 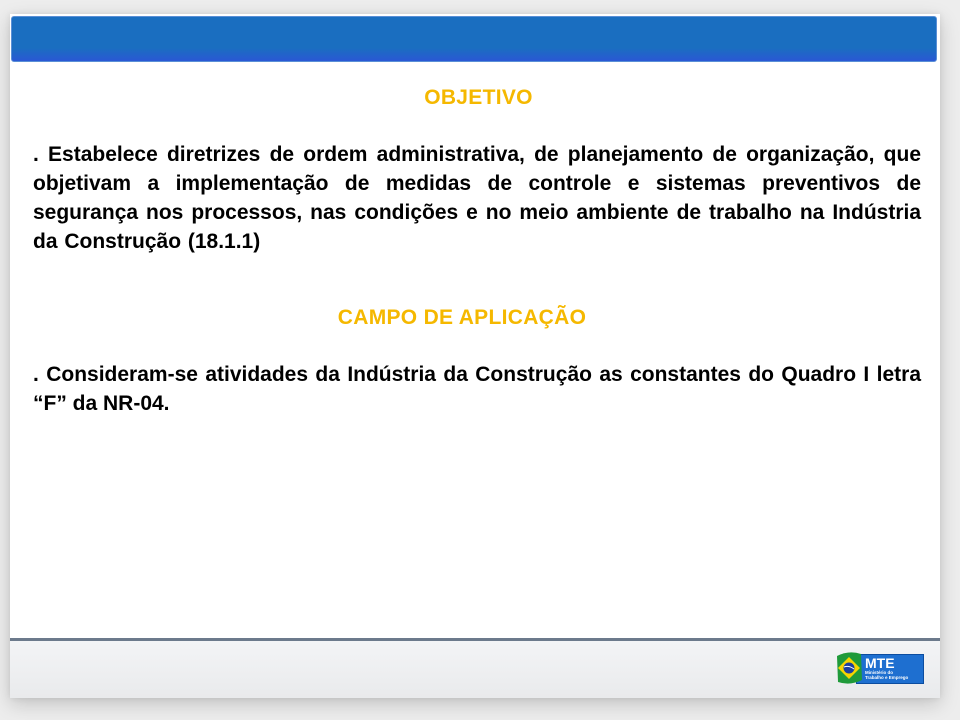 I want to click on campo-aplicacao-heading: CAMPO DE APLICAÇÃO, so click(x=462, y=317).